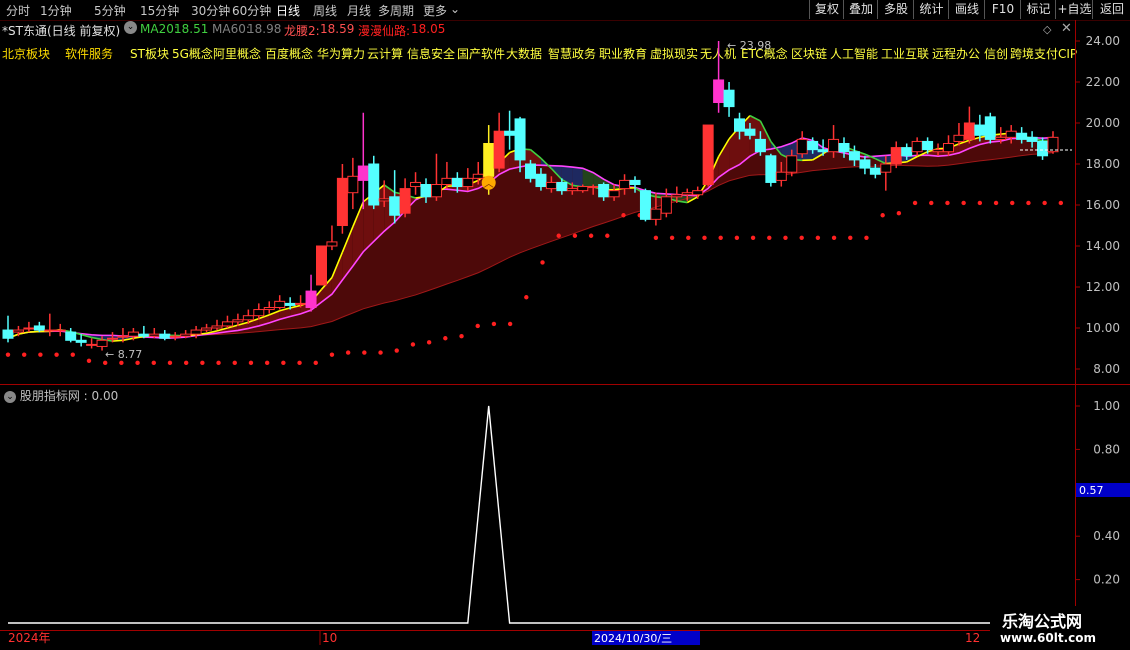 This screenshot has width=1130, height=650. I want to click on ind-y-tick-label: 0.20, so click(1106, 580).